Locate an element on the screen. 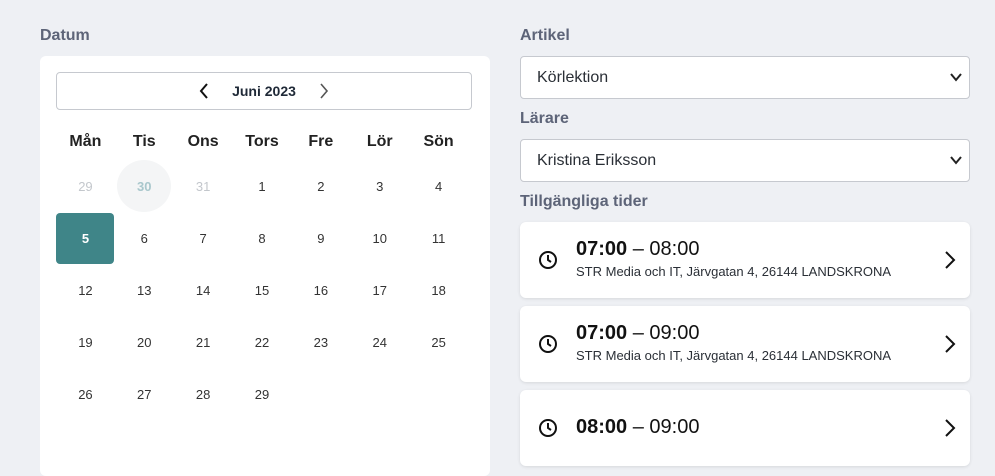 This screenshot has height=476, width=995. day-cell: 23 is located at coordinates (320, 342).